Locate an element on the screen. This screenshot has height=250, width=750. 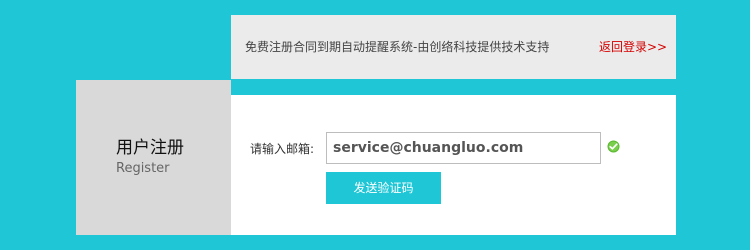
register-sidebar: 用户注册 Register is located at coordinates (153, 157).